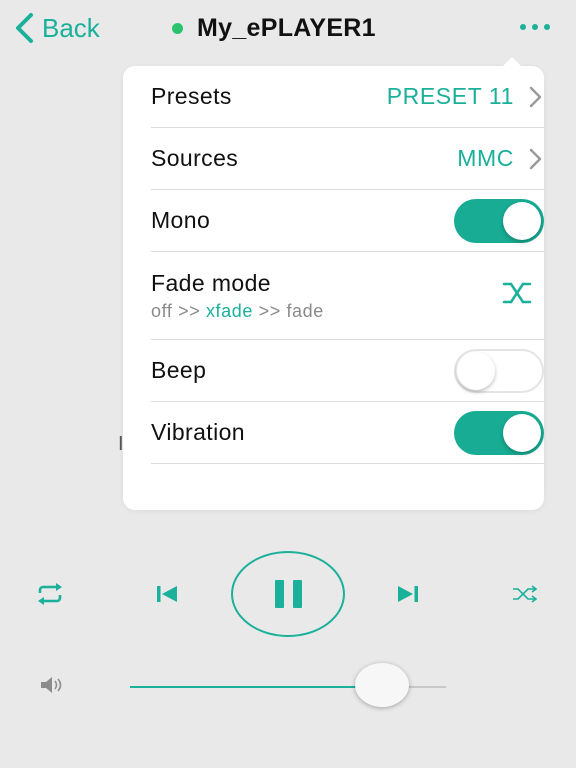 This screenshot has height=768, width=576. What do you see at coordinates (211, 282) in the screenshot?
I see `fade-mode-label: Fade mode` at bounding box center [211, 282].